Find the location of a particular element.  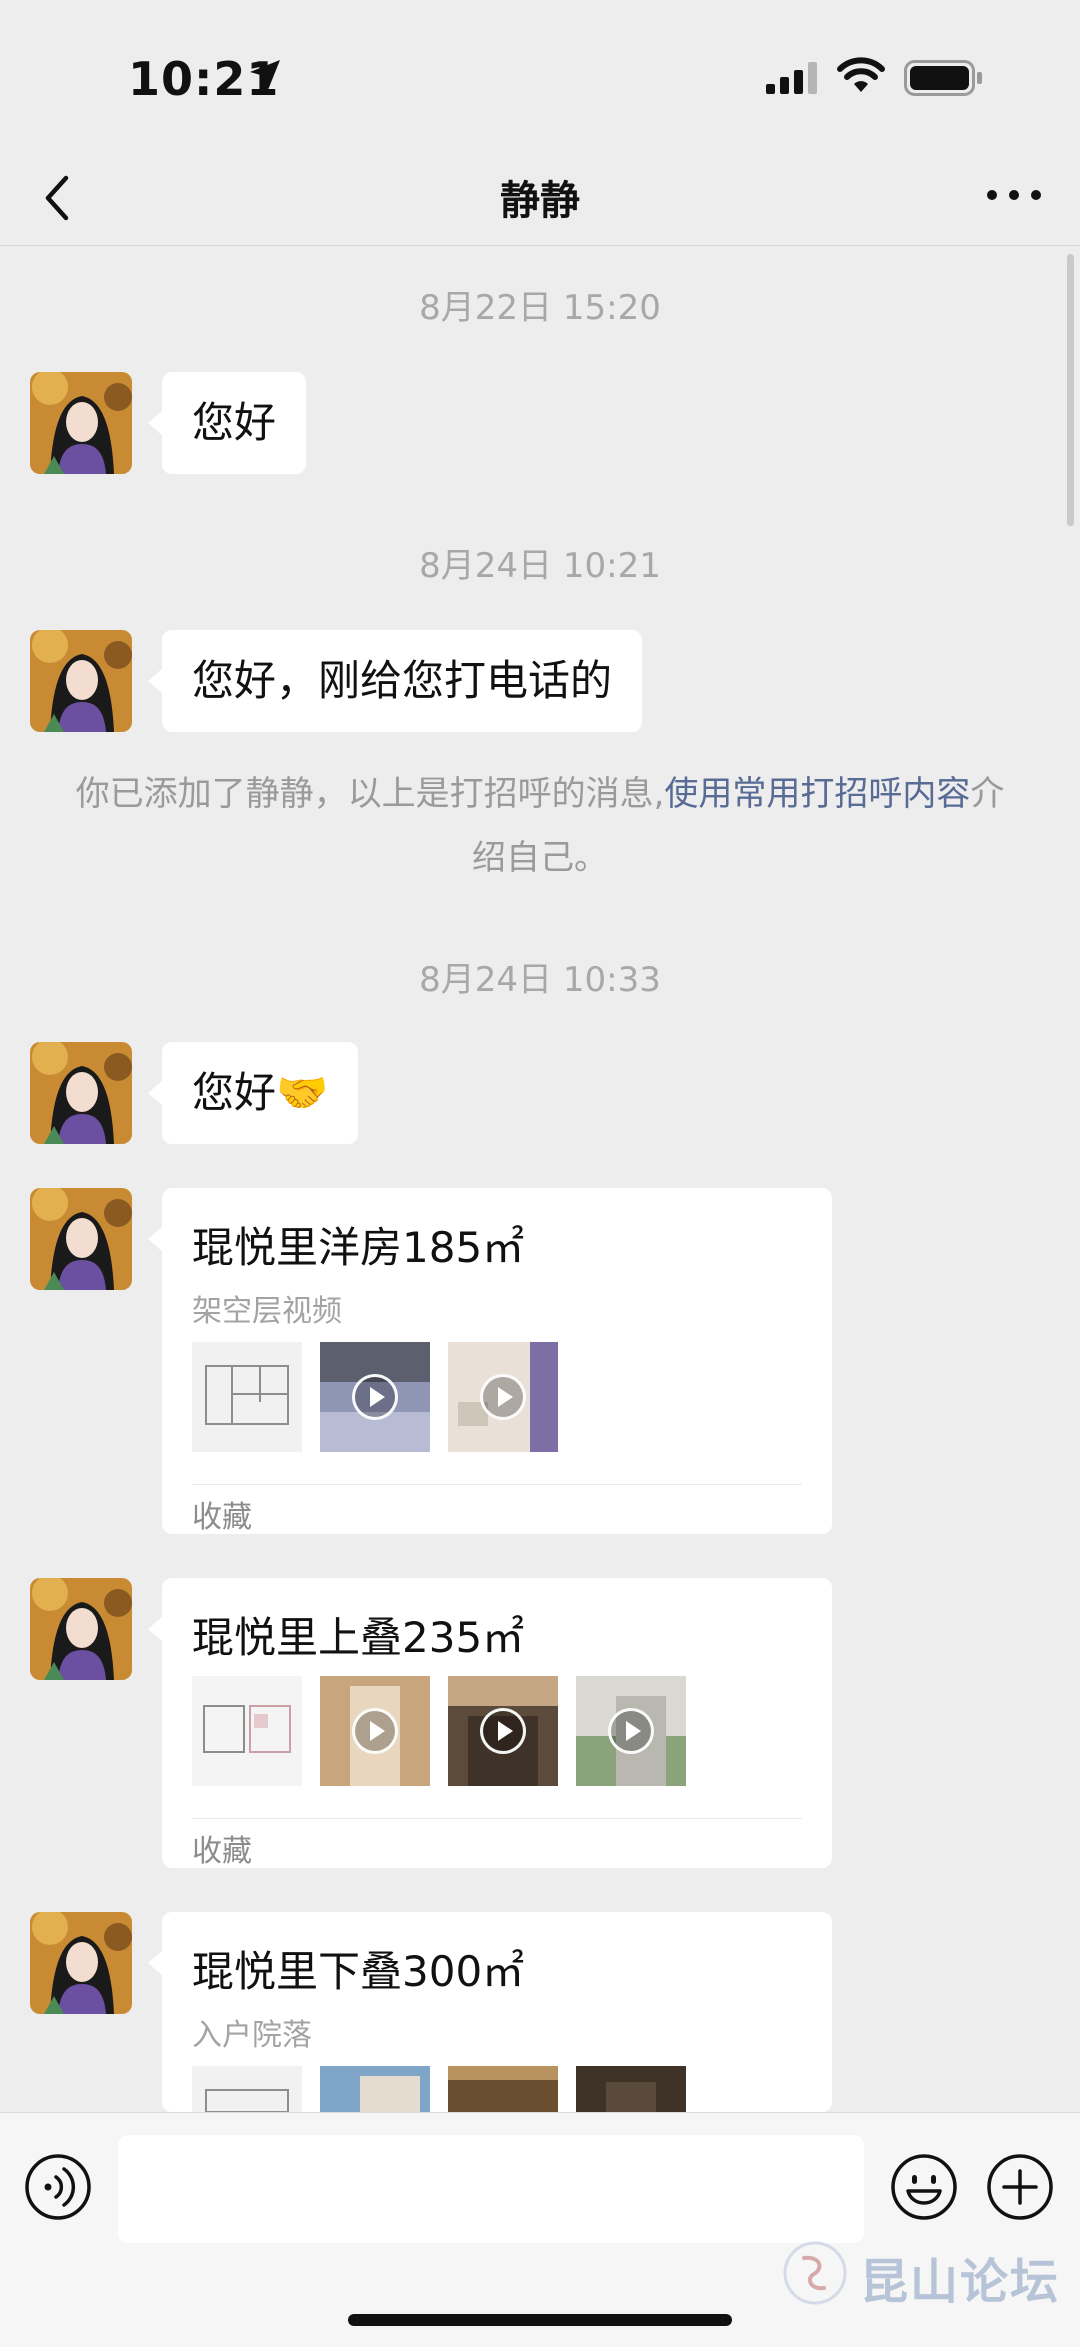

message-input is located at coordinates (491, 2189).